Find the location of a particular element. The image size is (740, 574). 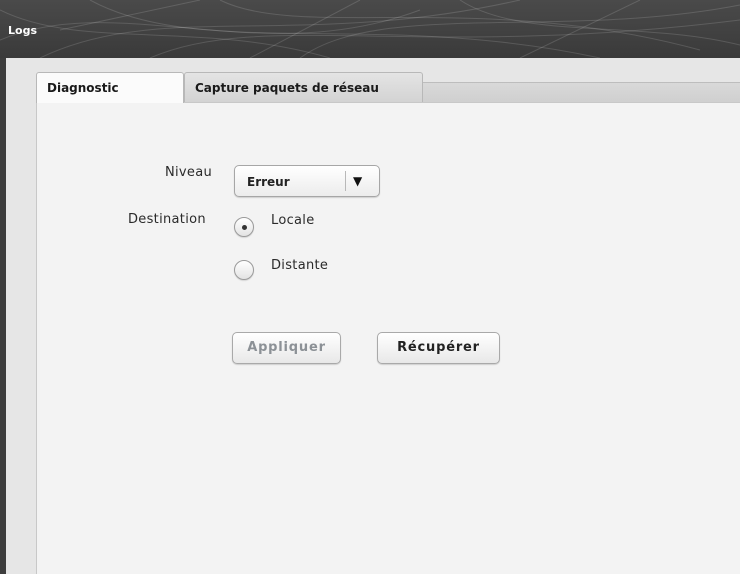

tab-label: Capture paquets de réseau is located at coordinates (287, 88).